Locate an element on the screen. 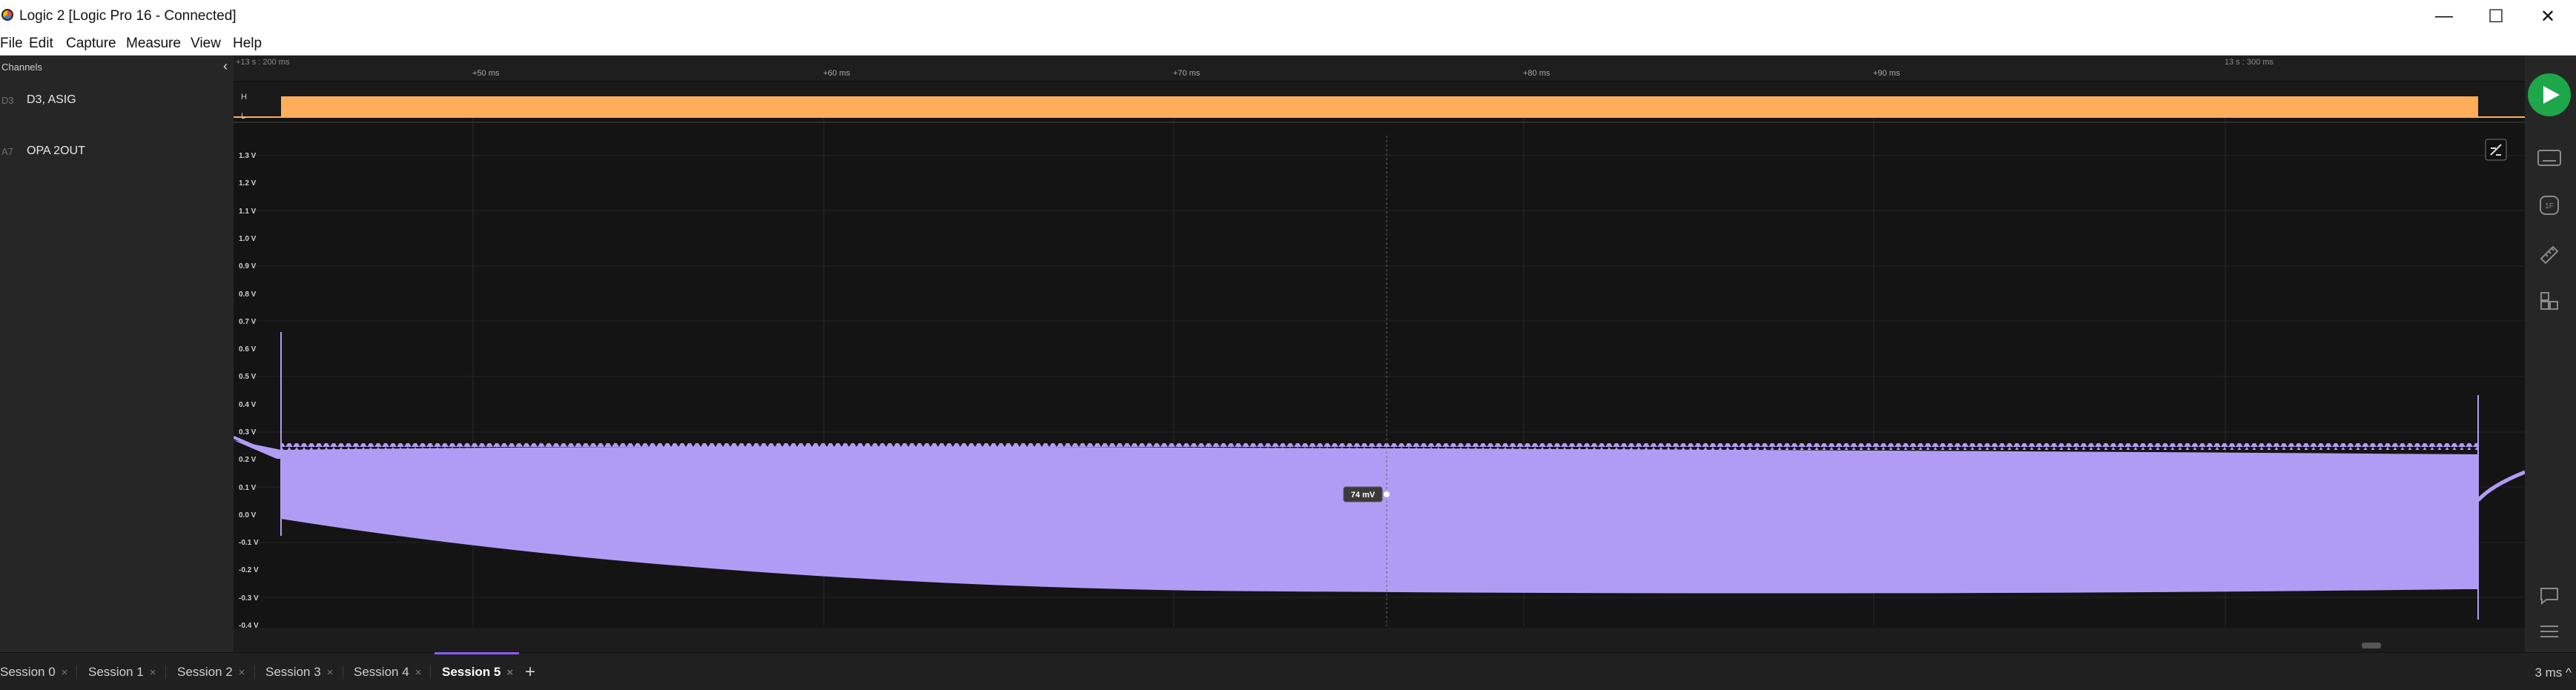 This screenshot has width=2576, height=690. close-button: ✕ is located at coordinates (2548, 16).